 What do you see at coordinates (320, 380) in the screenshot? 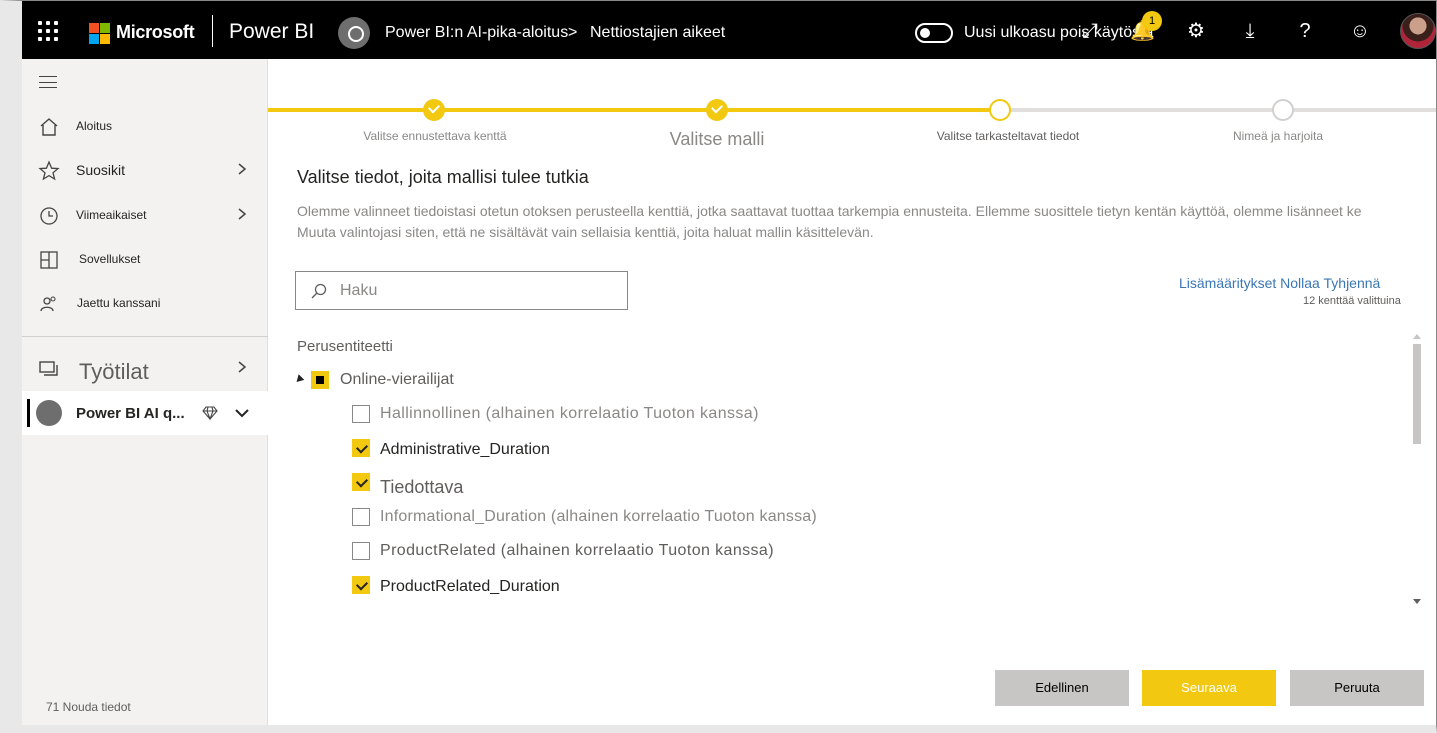
I see `entity-checkbox-partial` at bounding box center [320, 380].